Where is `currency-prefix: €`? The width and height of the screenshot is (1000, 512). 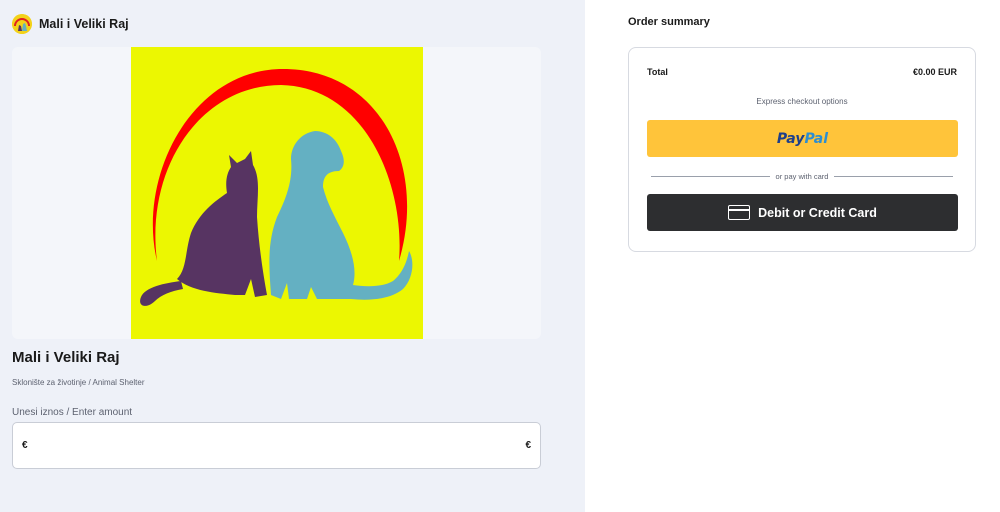 currency-prefix: € is located at coordinates (25, 445).